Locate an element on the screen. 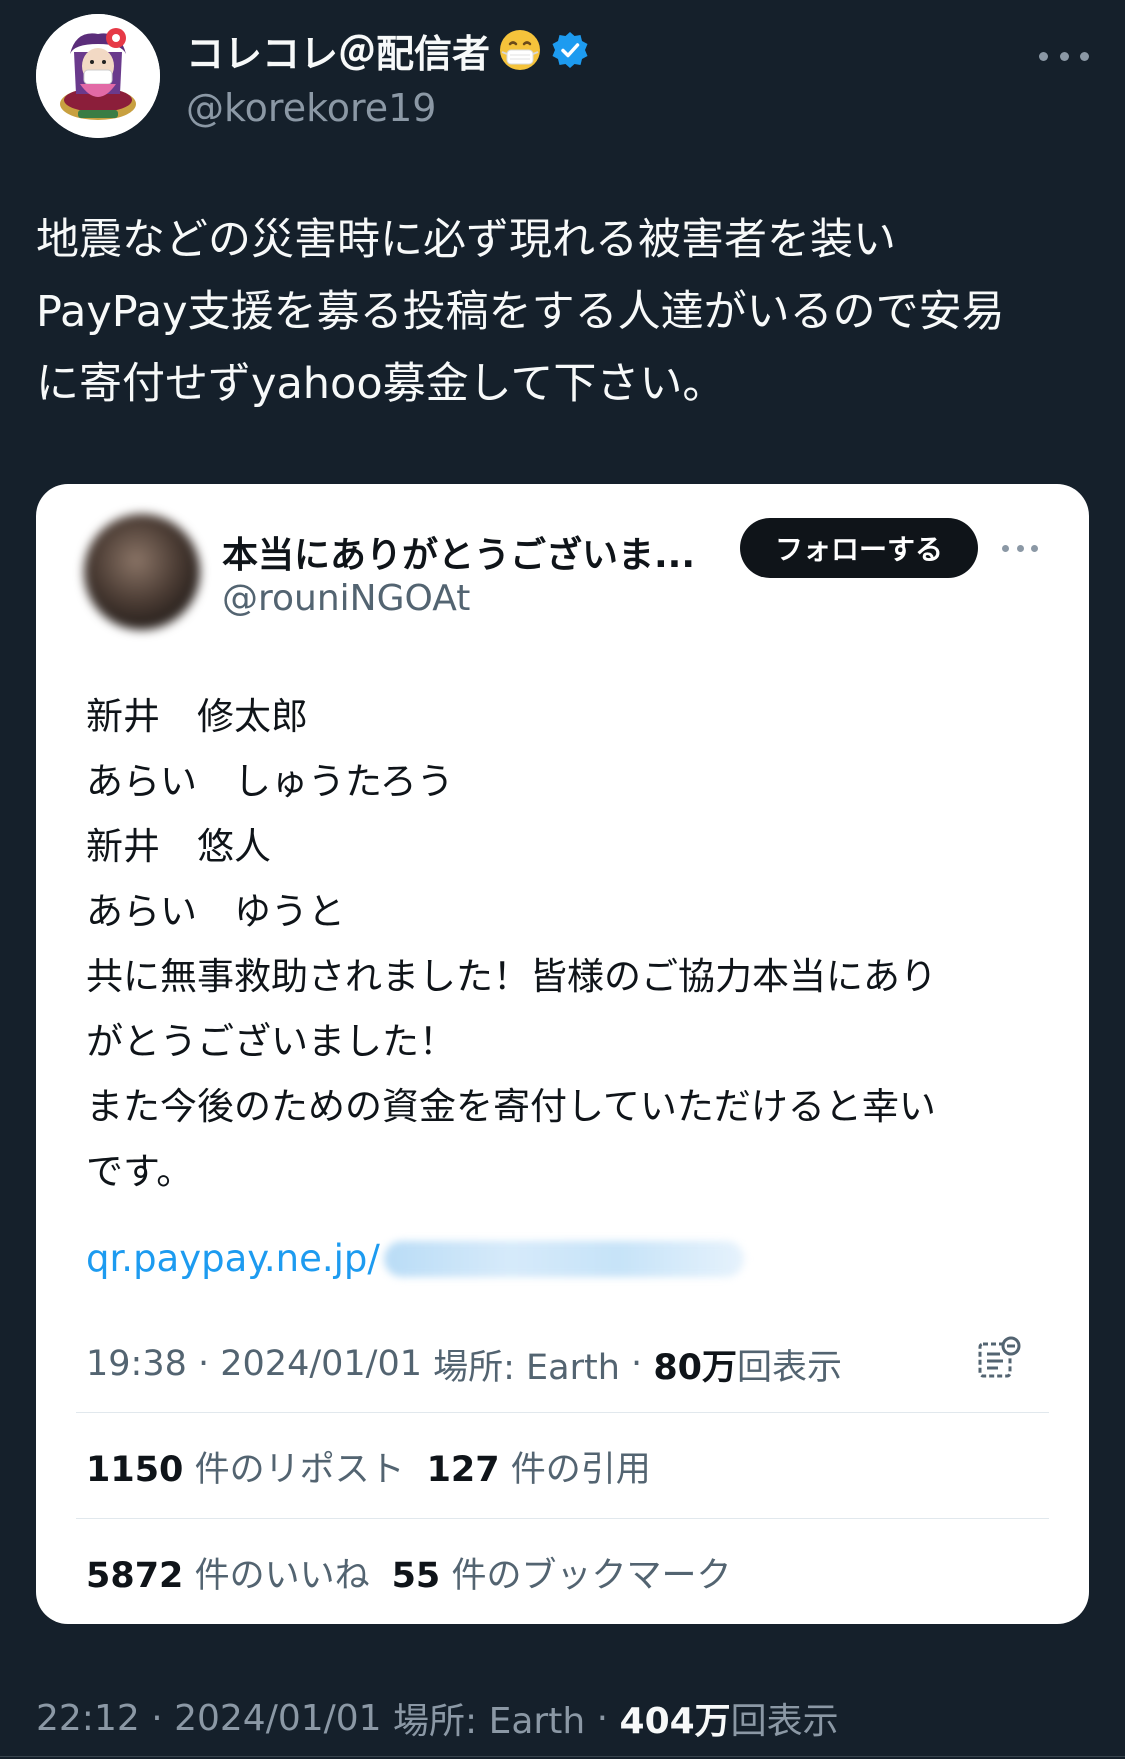 The image size is (1125, 1759). bookmarks-count: 55 is located at coordinates (416, 1575).